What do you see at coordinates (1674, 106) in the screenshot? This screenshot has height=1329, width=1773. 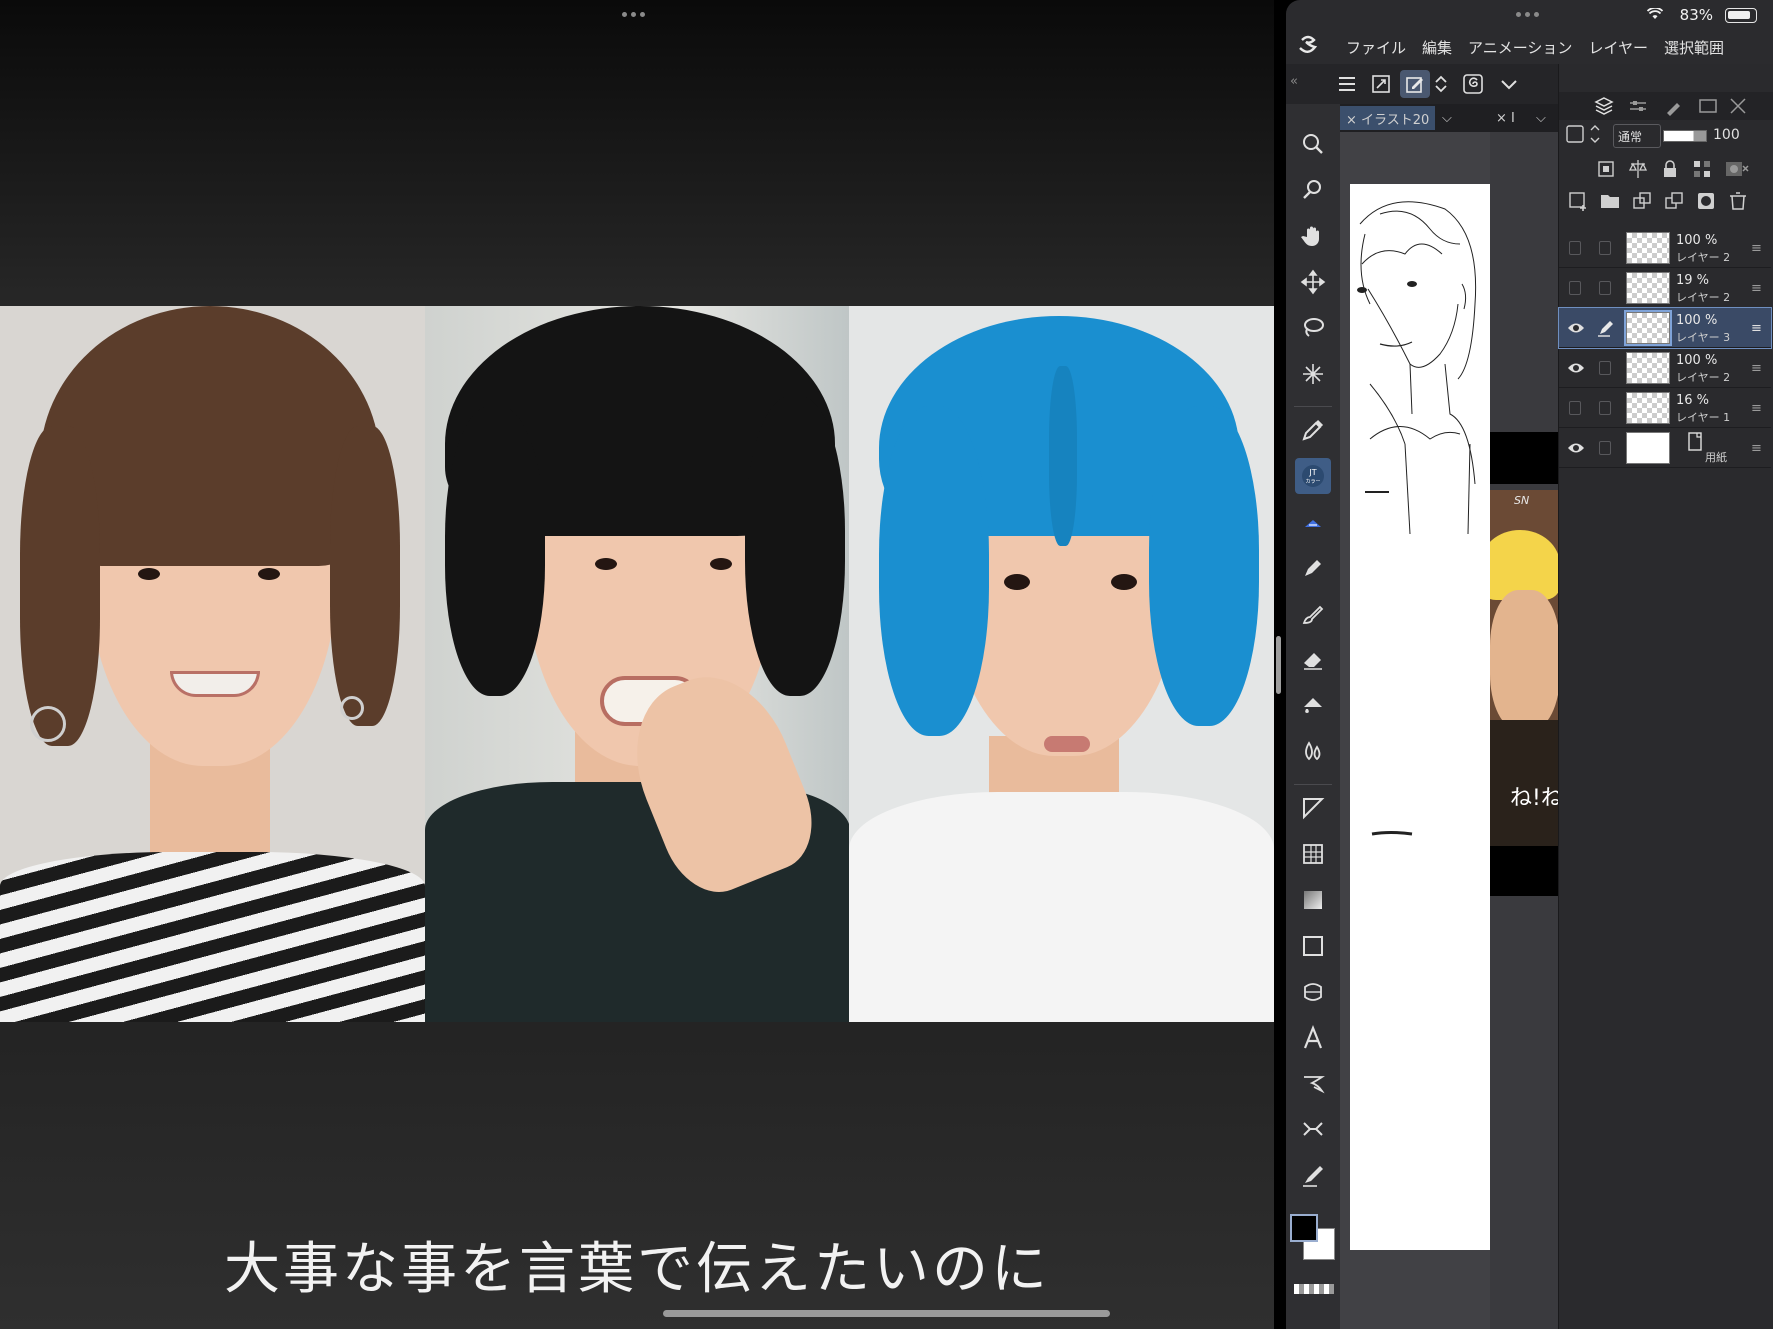 I see `brush-size-tab-icon` at bounding box center [1674, 106].